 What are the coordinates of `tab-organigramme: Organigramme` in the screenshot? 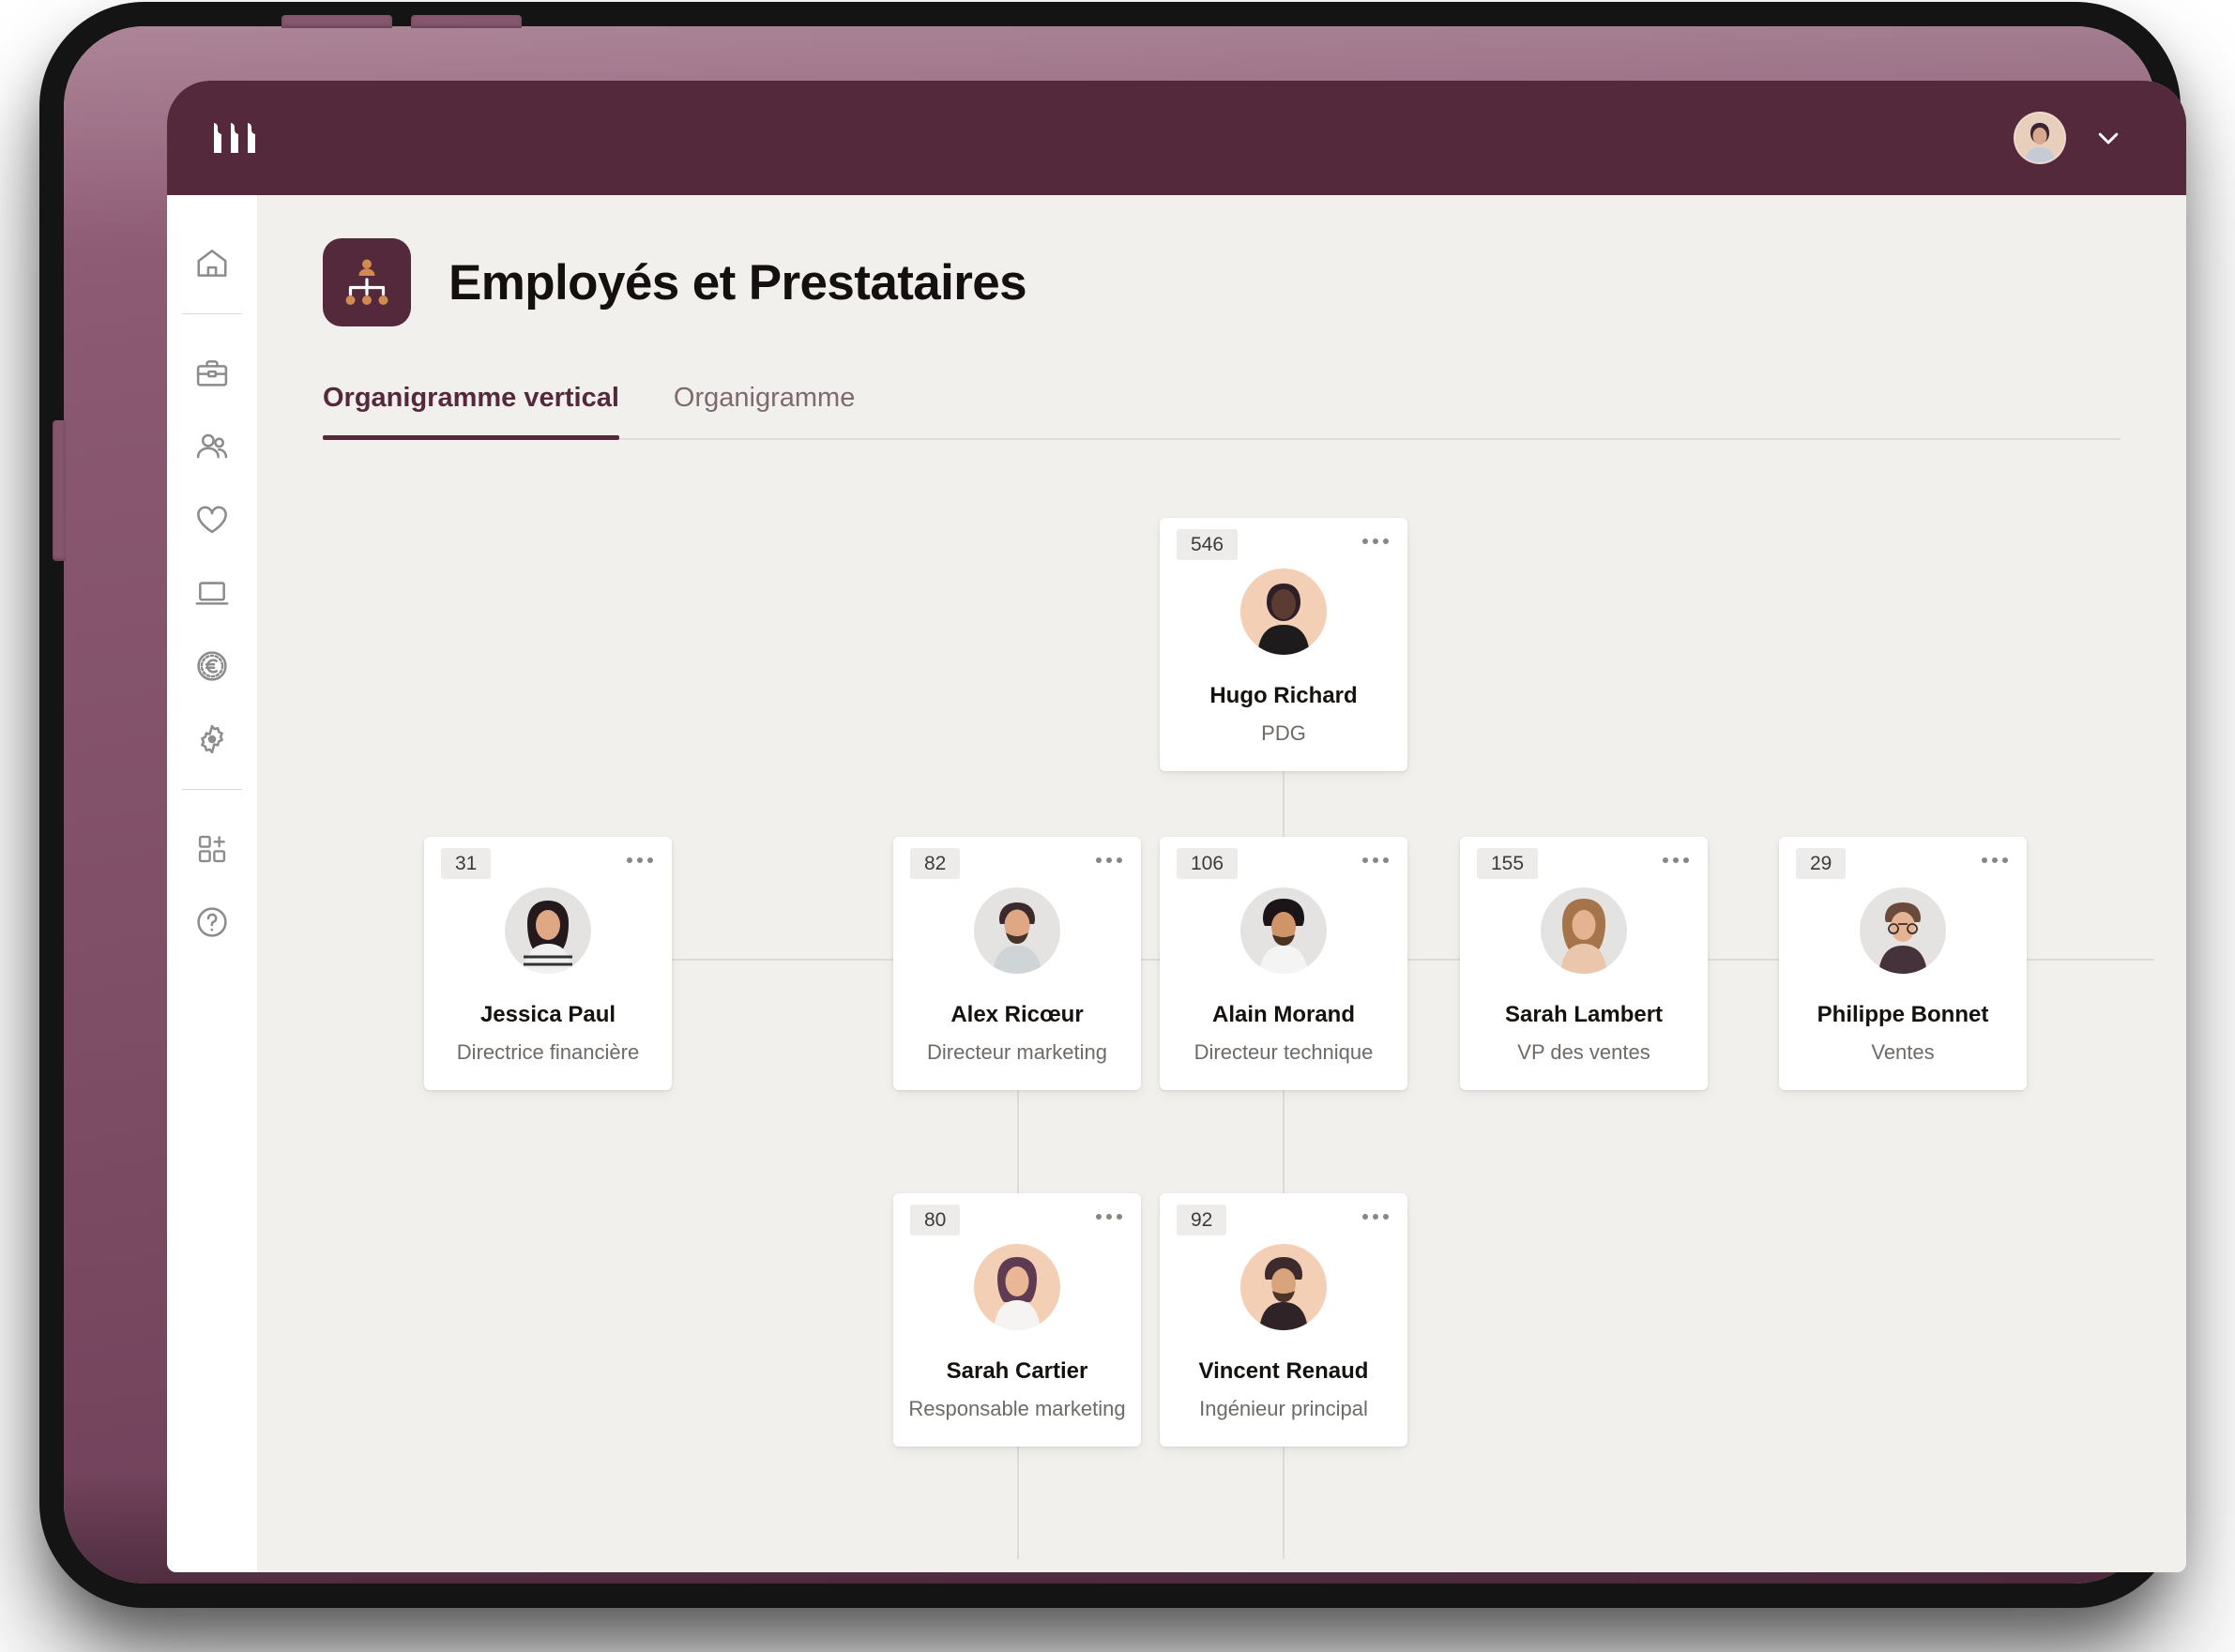 It's located at (764, 410).